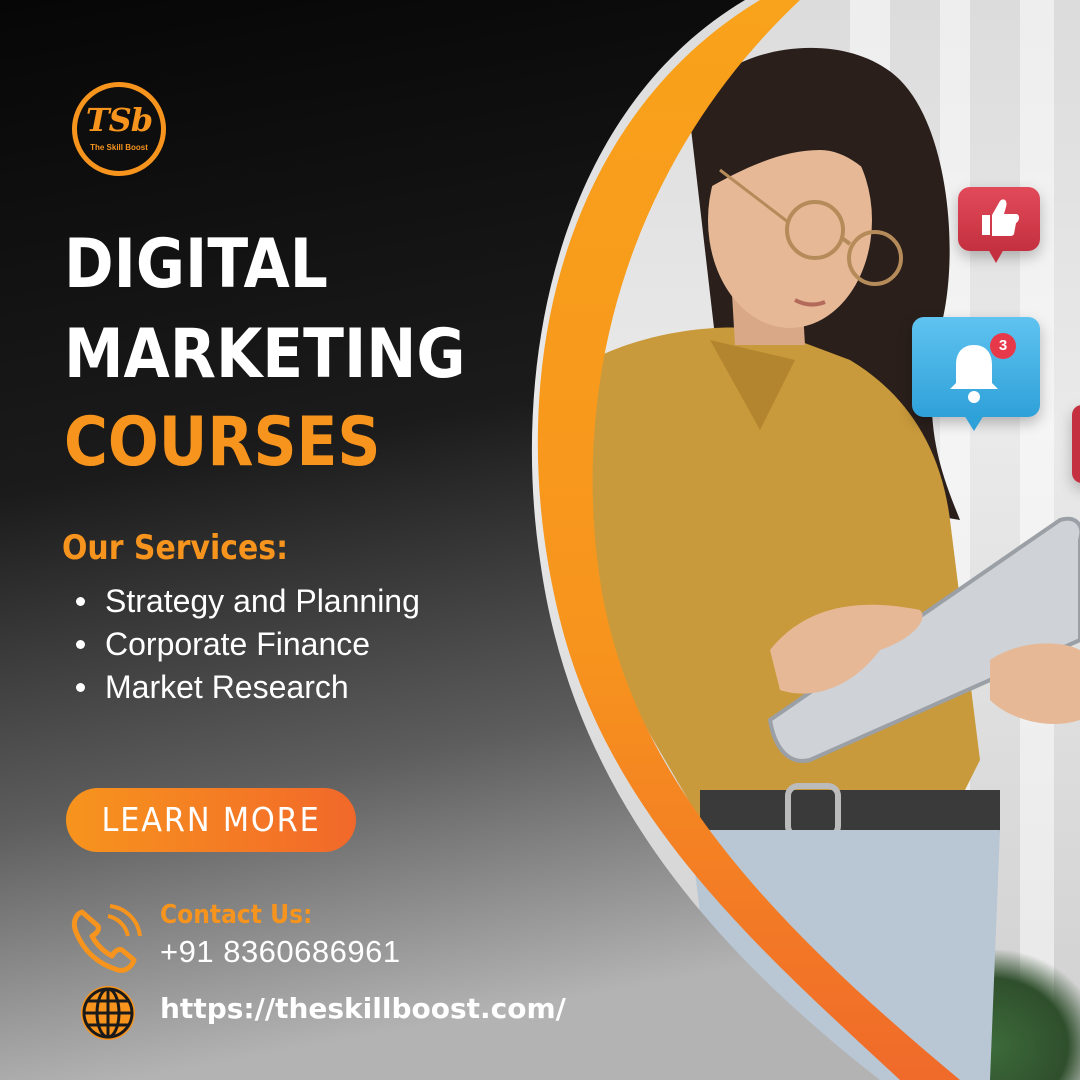 This screenshot has height=1080, width=1080. What do you see at coordinates (222, 442) in the screenshot?
I see `headline-line-3: COURSES` at bounding box center [222, 442].